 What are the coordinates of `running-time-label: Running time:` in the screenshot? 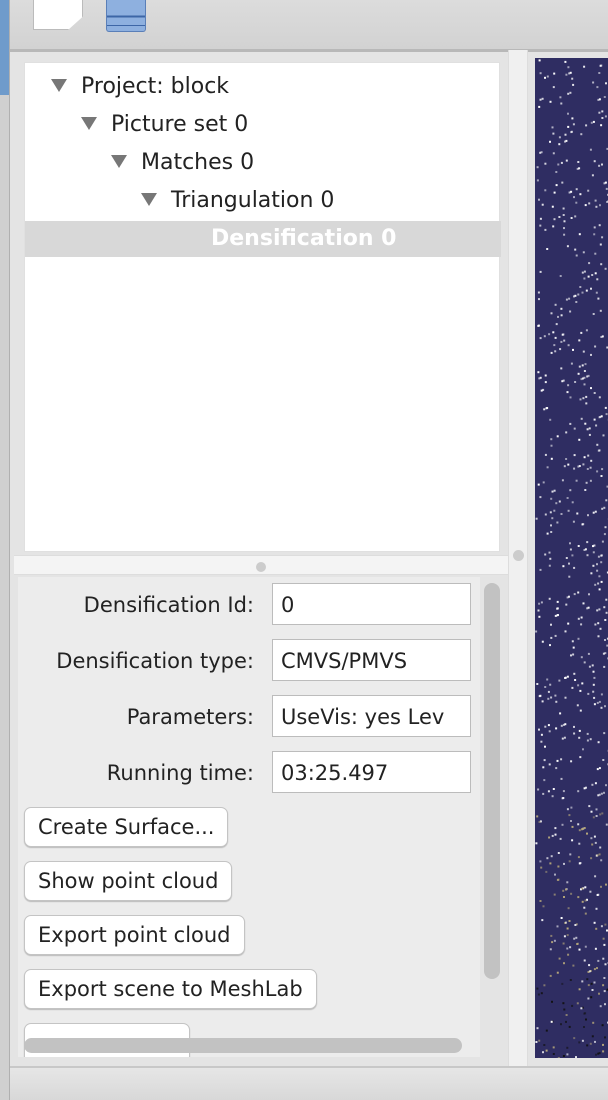 It's located at (180, 773).